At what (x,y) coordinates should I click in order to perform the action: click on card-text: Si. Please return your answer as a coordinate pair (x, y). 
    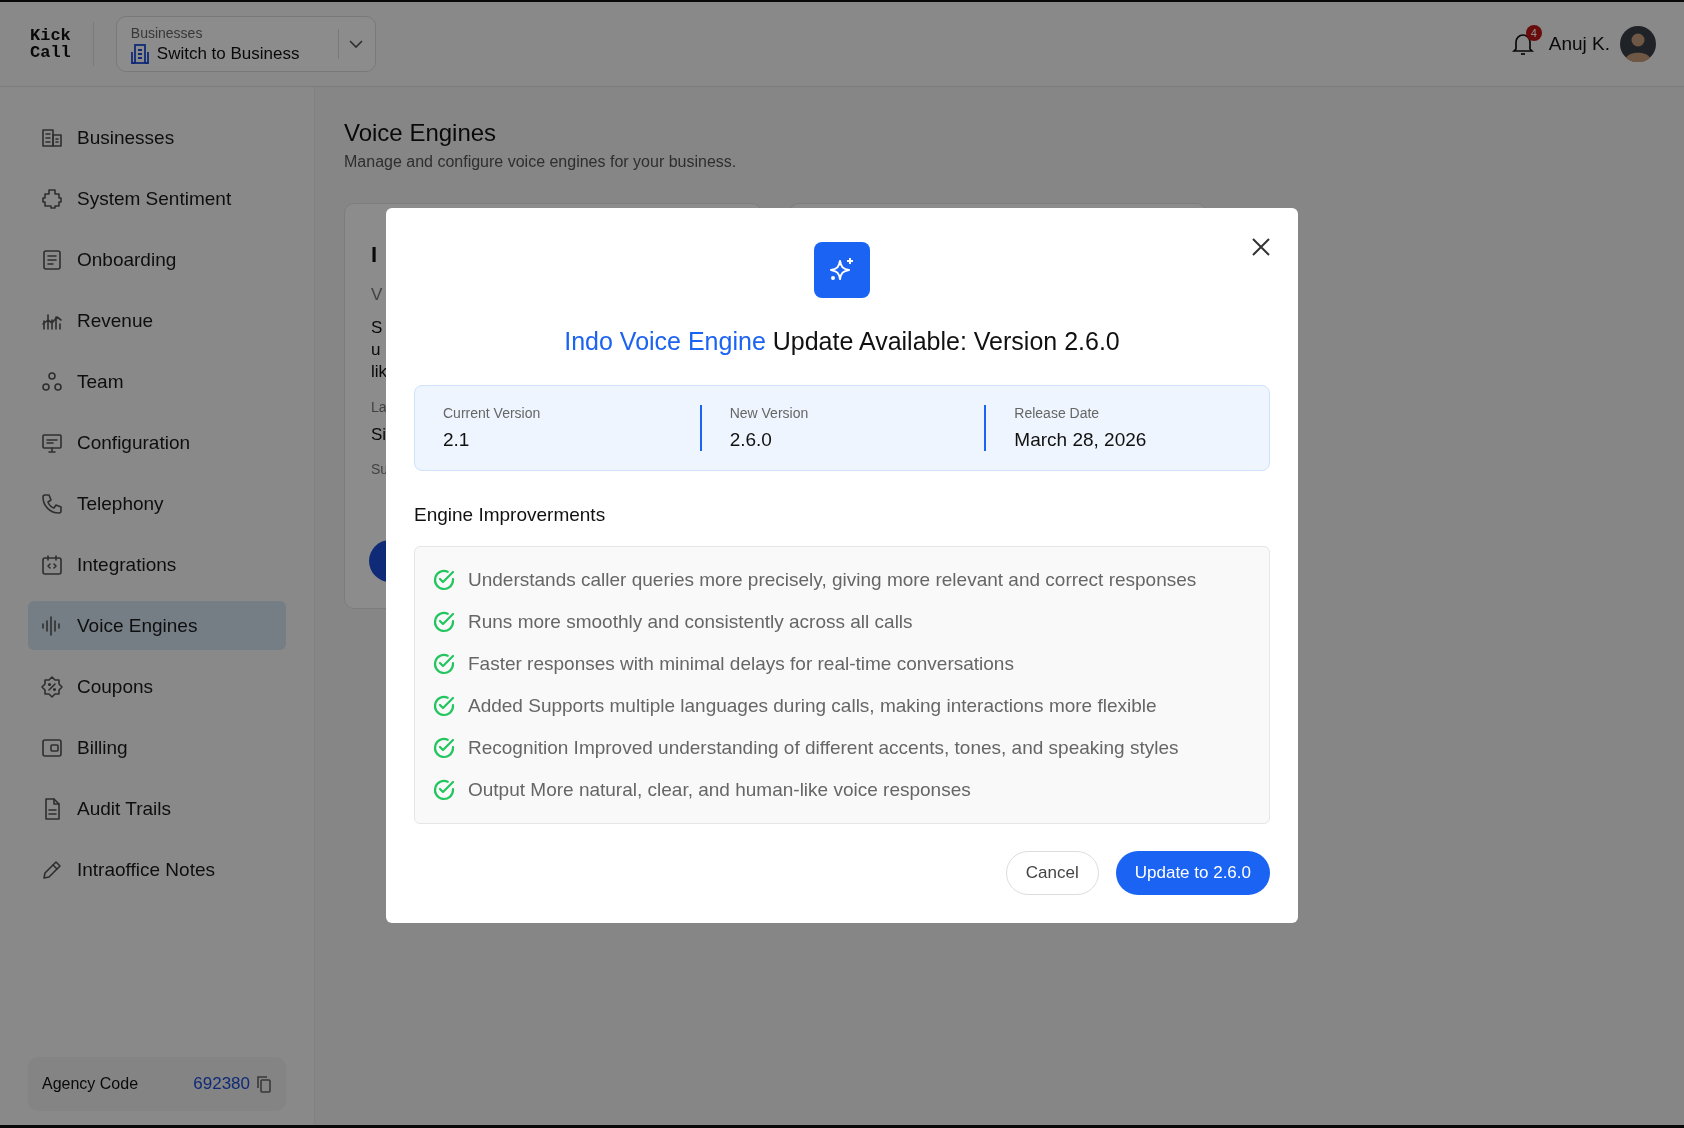
    Looking at the image, I should click on (379, 434).